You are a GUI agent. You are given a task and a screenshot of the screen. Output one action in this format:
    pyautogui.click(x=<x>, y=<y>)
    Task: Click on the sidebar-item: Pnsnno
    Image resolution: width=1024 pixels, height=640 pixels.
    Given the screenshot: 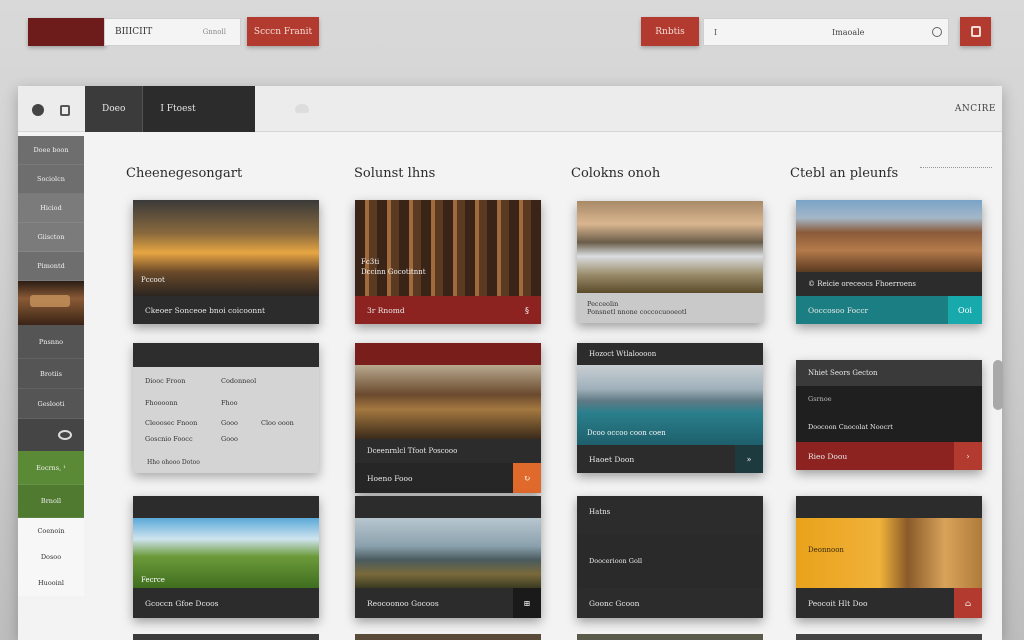 What is the action you would take?
    pyautogui.click(x=51, y=342)
    